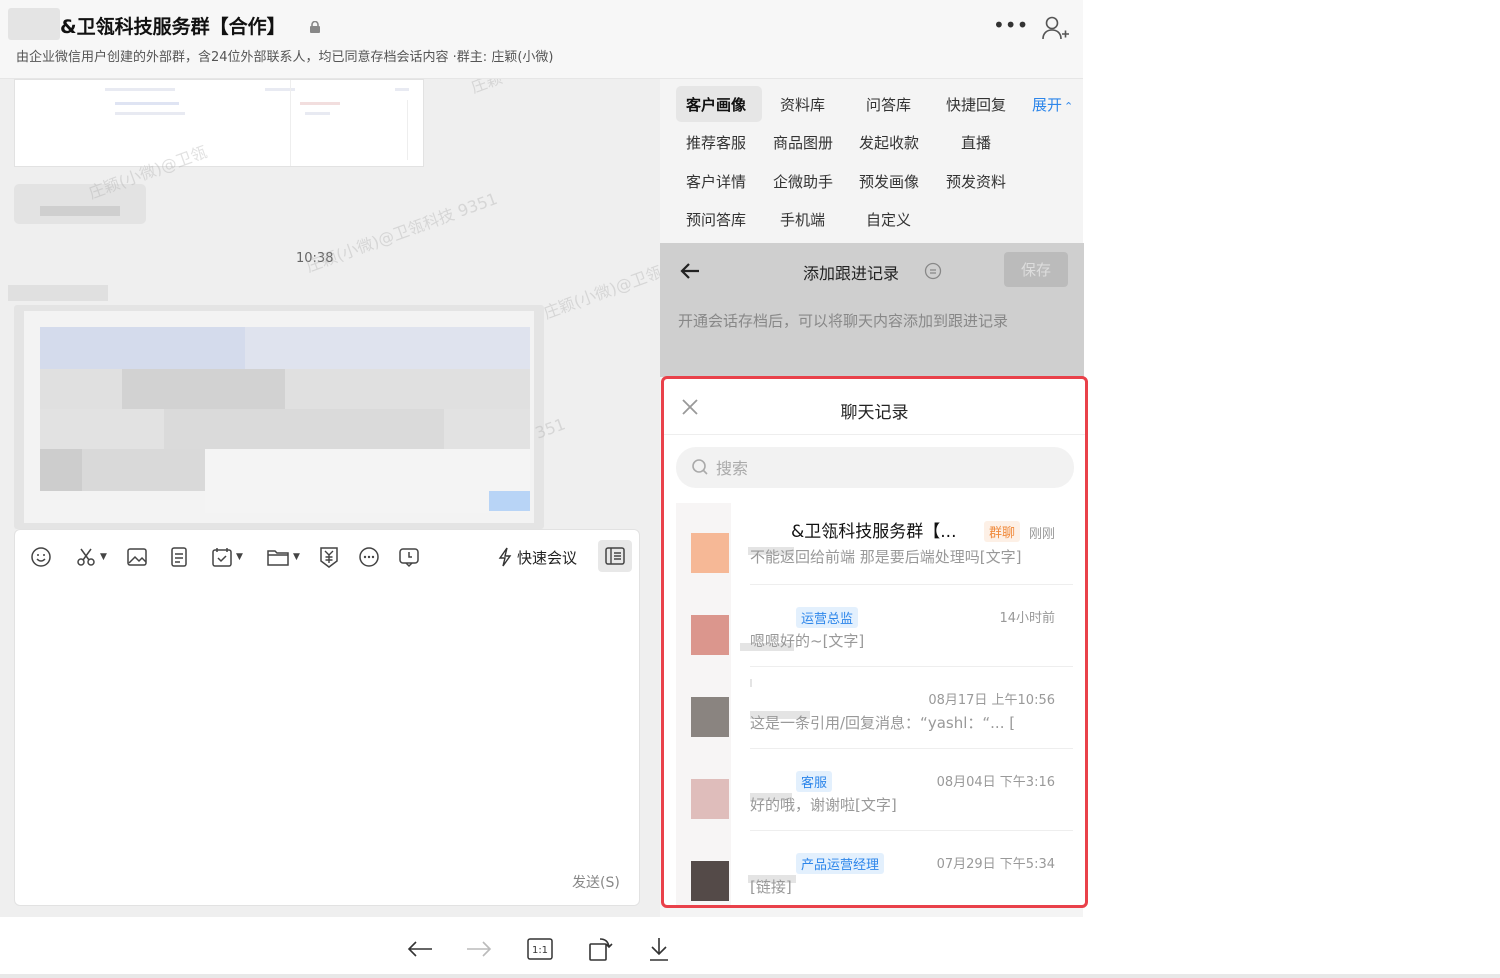 The width and height of the screenshot is (1500, 978). Describe the element at coordinates (409, 557) in the screenshot. I see `schedule-icon` at that location.